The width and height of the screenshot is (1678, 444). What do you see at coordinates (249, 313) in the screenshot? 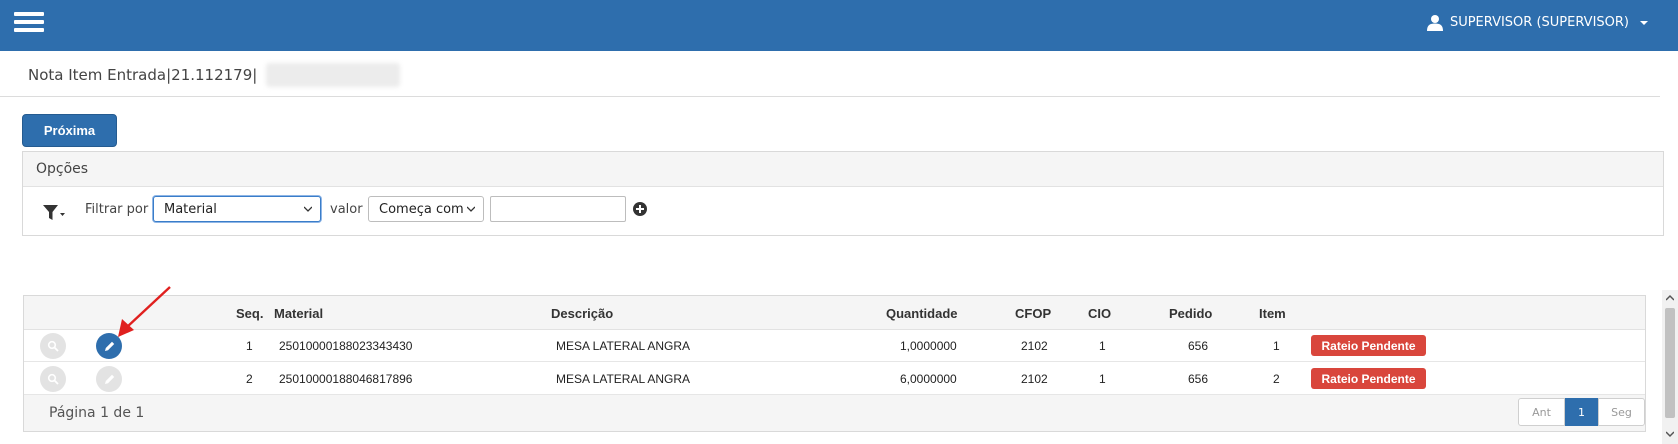
I see `col-seq: Seq.` at bounding box center [249, 313].